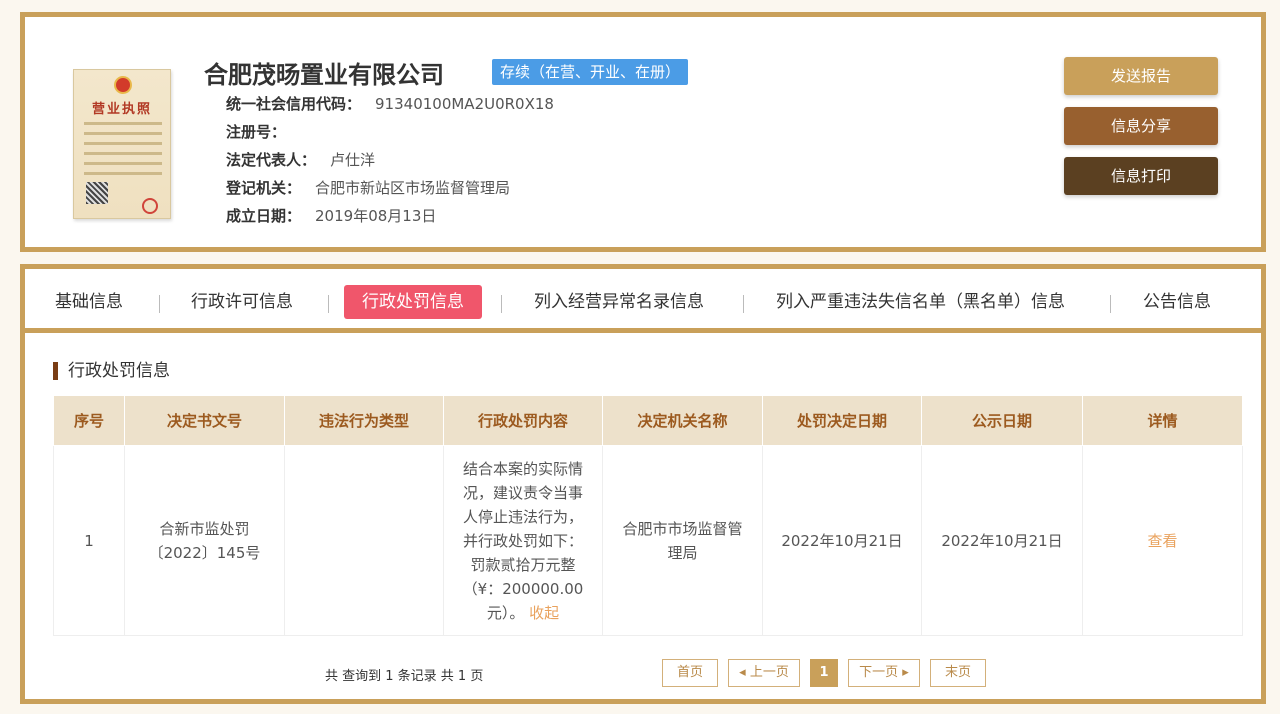  Describe the element at coordinates (682, 540) in the screenshot. I see `cell-authority: 合肥市市场监督管理局` at that location.